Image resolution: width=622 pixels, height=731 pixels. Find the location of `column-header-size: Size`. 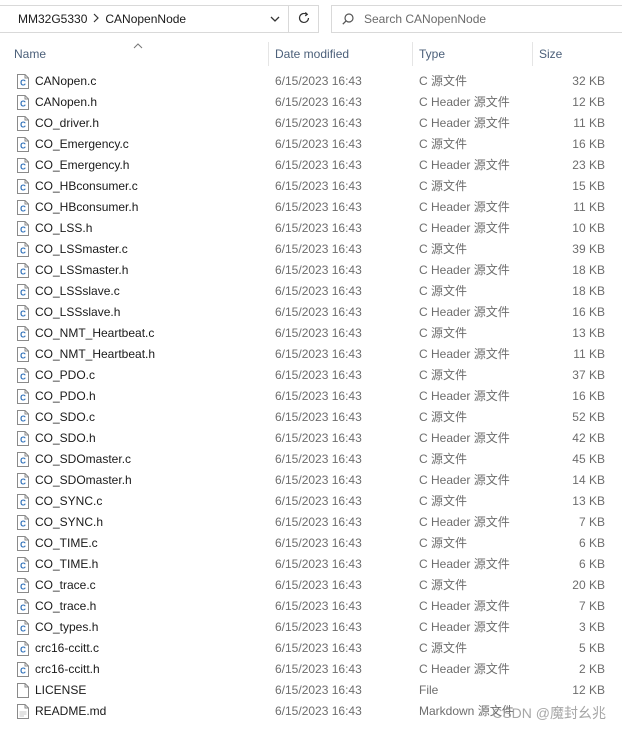

column-header-size: Size is located at coordinates (550, 54).